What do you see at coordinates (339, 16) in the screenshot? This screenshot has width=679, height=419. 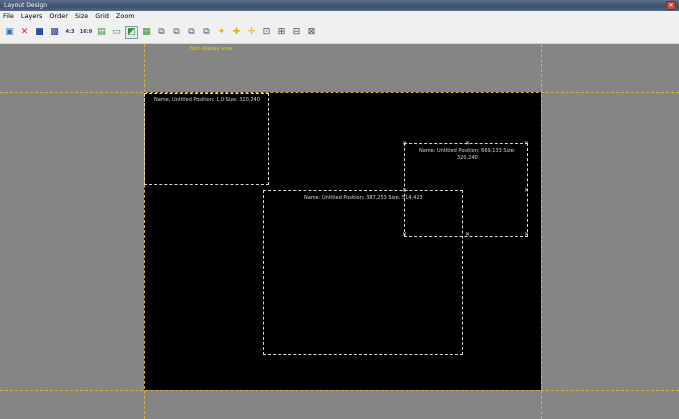 I see `menu-bar: File Layers Order Size Grid Zoom` at bounding box center [339, 16].